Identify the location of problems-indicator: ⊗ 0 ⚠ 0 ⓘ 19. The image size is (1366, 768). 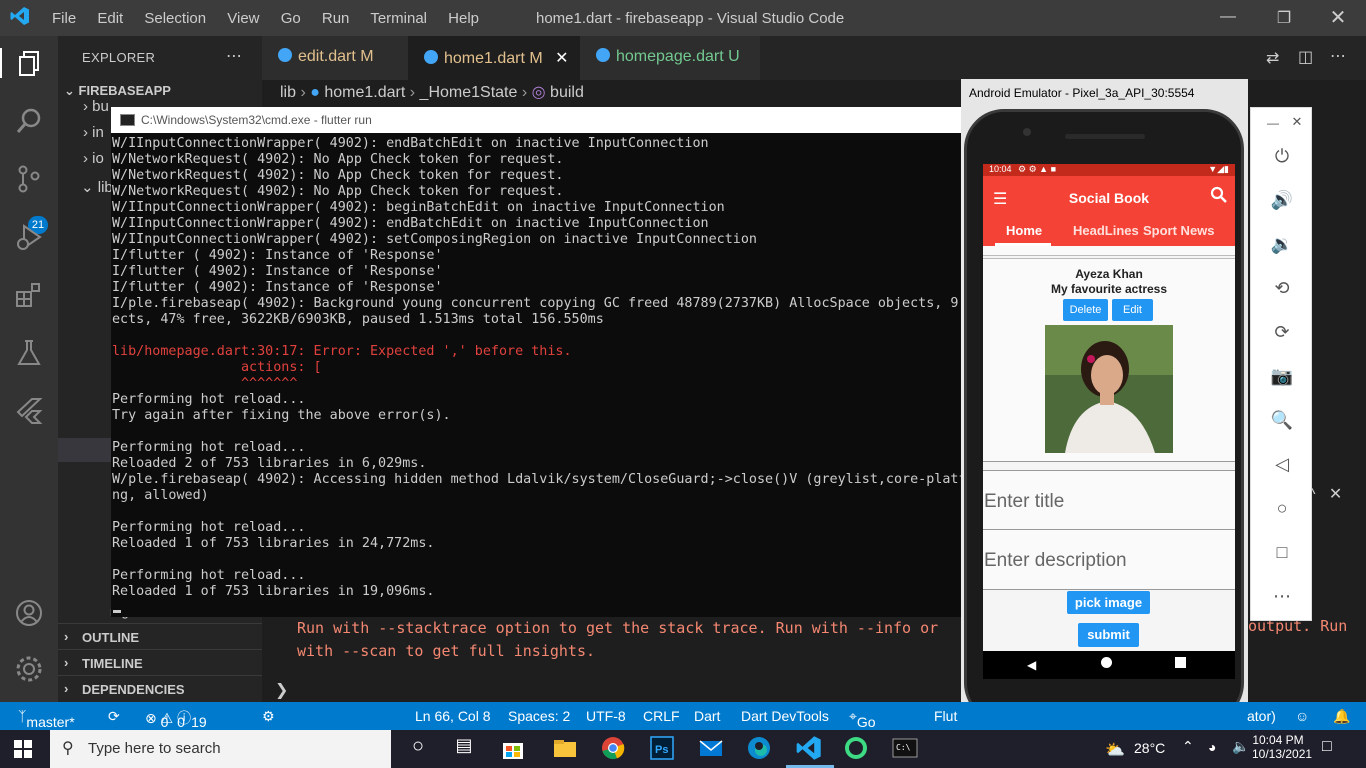
(176, 719).